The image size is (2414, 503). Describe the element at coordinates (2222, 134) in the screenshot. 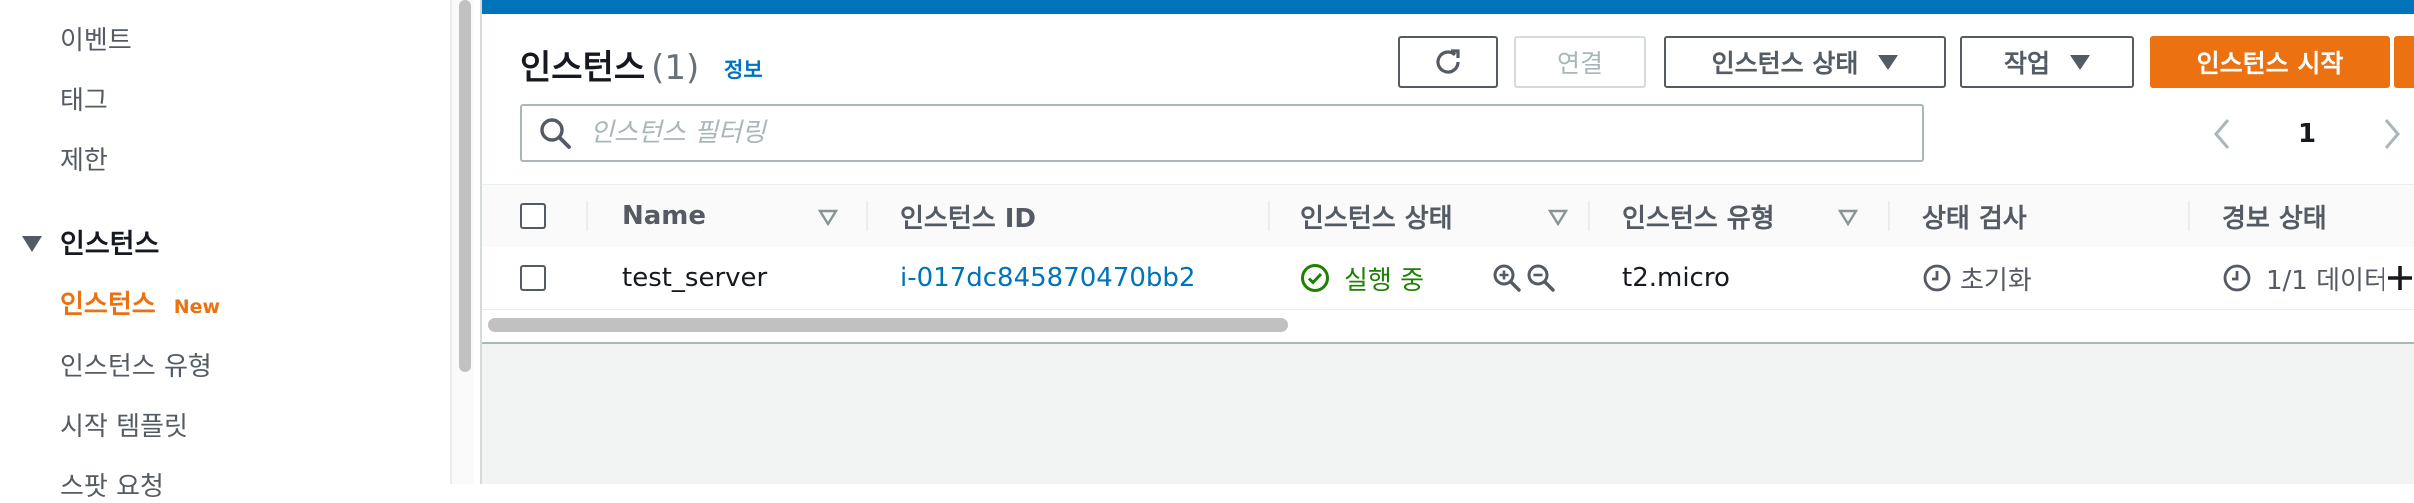

I see `chevron-left-icon` at that location.